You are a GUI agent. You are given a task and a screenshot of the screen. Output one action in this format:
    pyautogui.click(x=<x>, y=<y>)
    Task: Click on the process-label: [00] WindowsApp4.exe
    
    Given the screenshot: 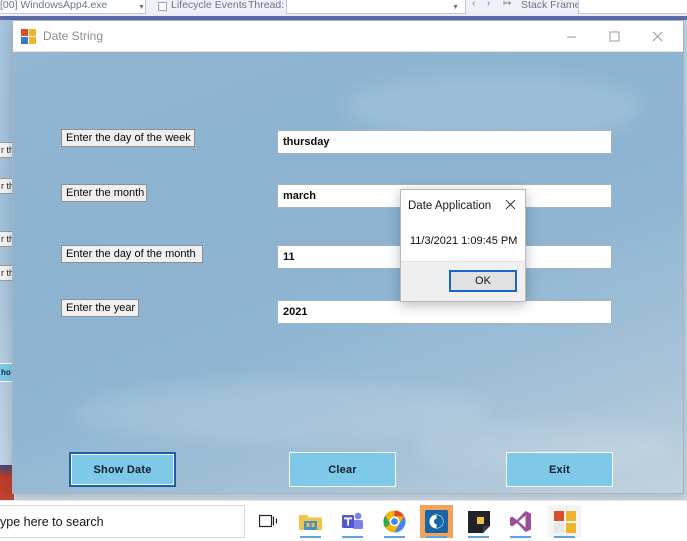 What is the action you would take?
    pyautogui.click(x=54, y=5)
    